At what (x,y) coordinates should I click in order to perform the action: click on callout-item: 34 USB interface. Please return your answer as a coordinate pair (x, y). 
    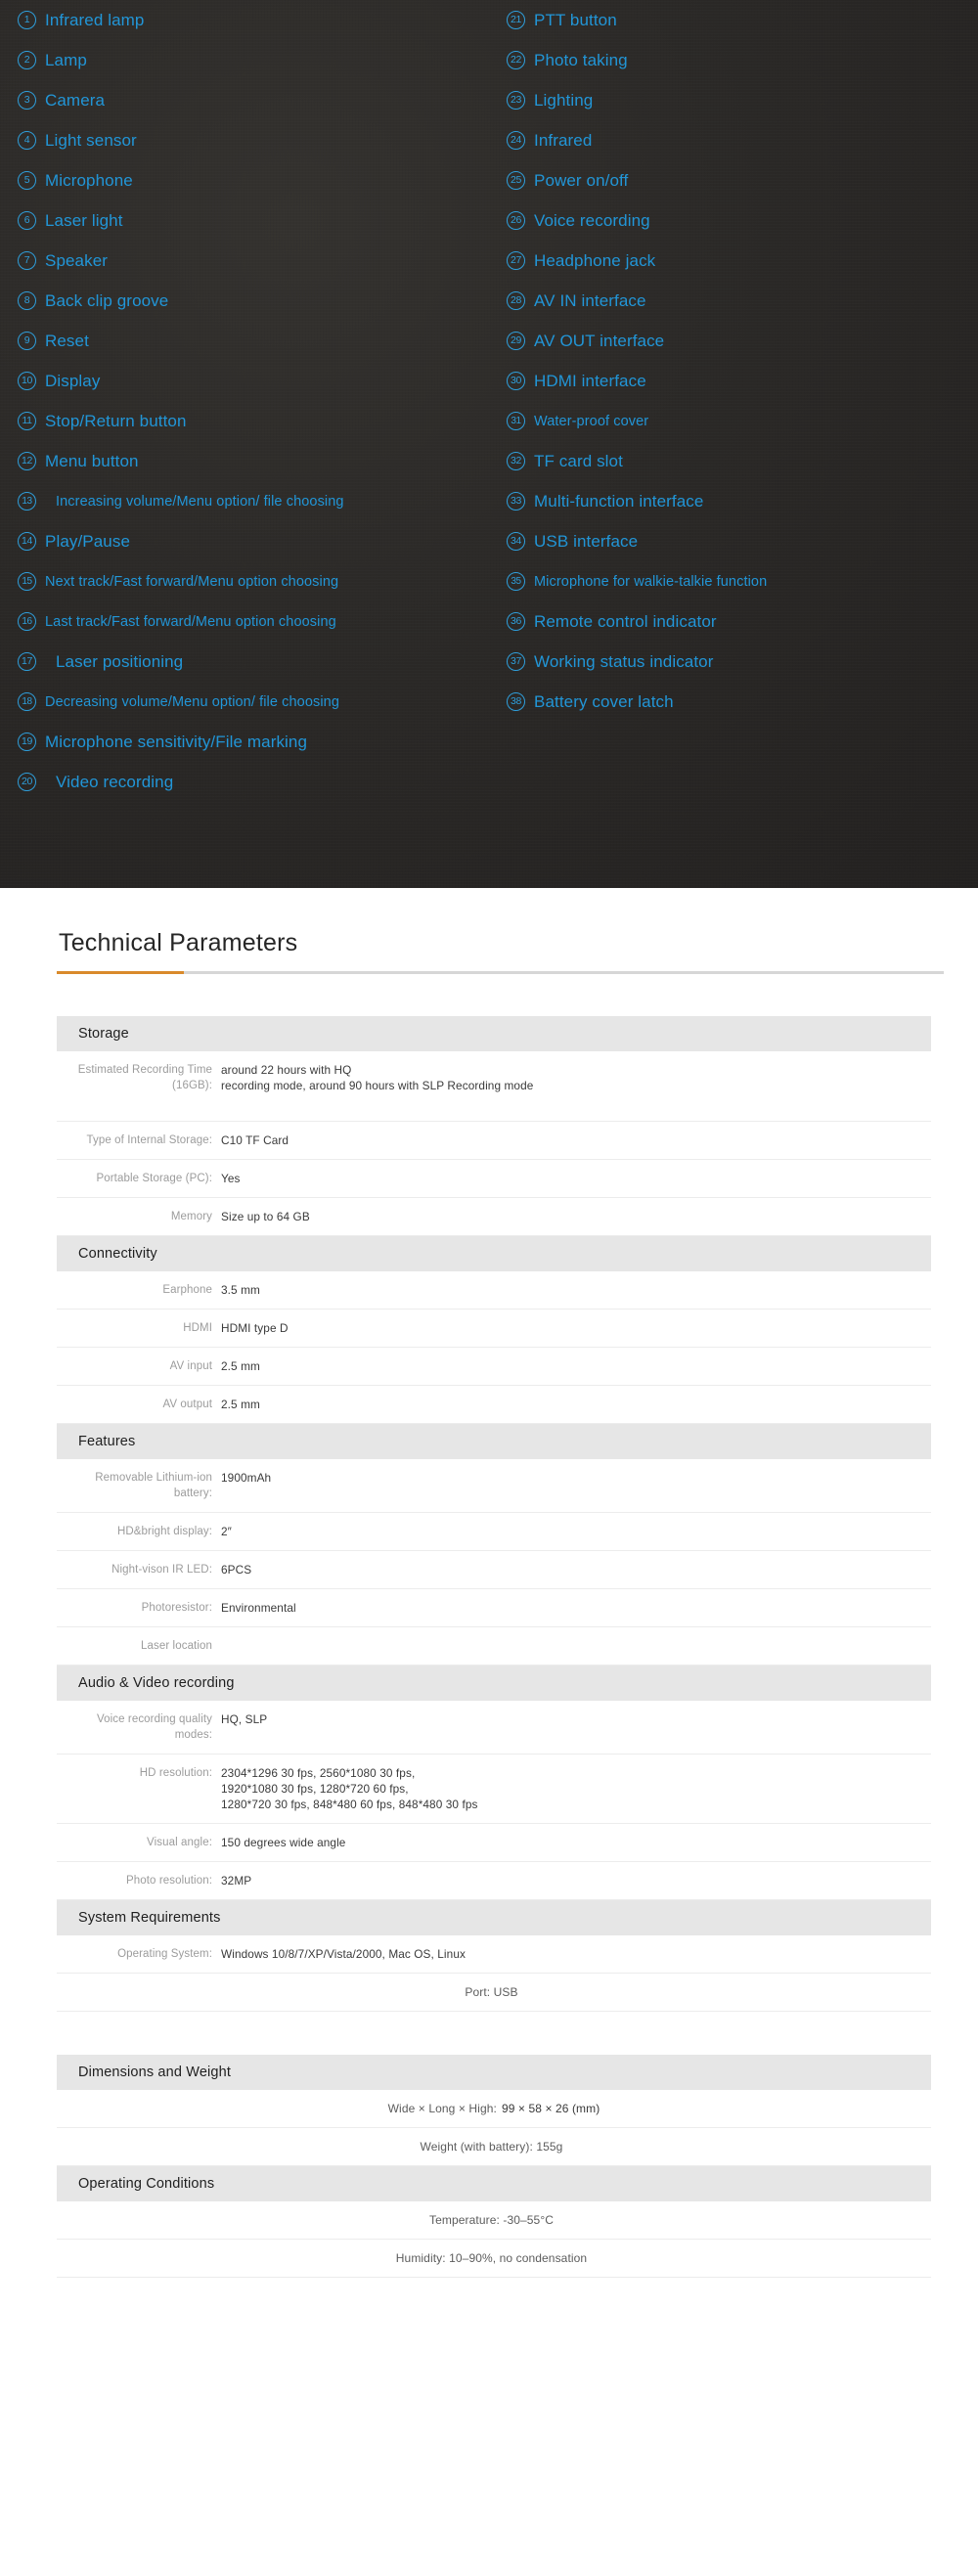
    Looking at the image, I should click on (741, 541).